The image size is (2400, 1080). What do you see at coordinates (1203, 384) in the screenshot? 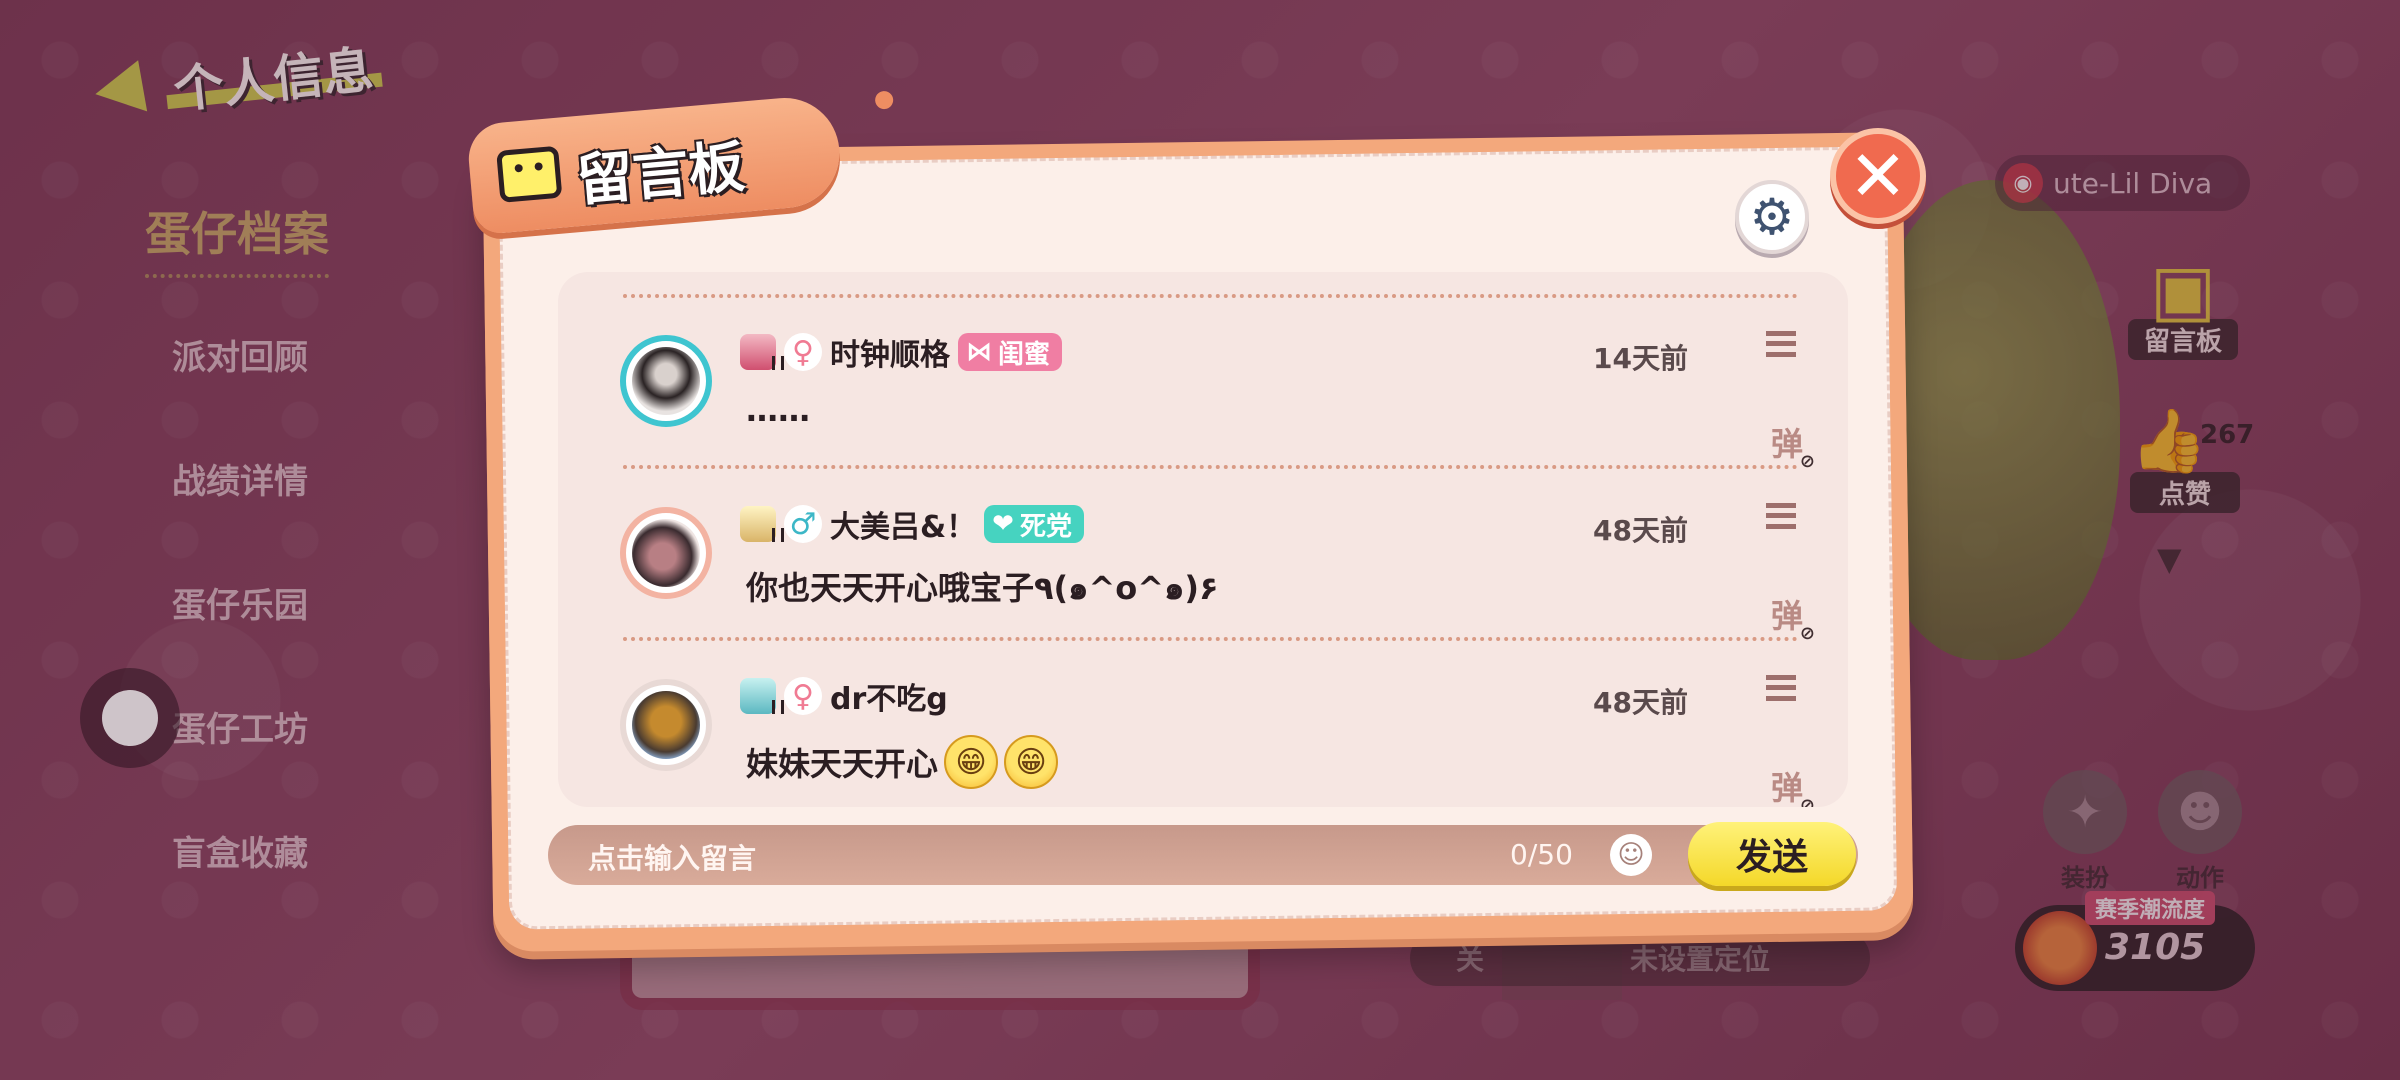
I see `message-item: ♀ 时钟顺格 ⋈ 闺蜜 14天前 …… 弹` at bounding box center [1203, 384].